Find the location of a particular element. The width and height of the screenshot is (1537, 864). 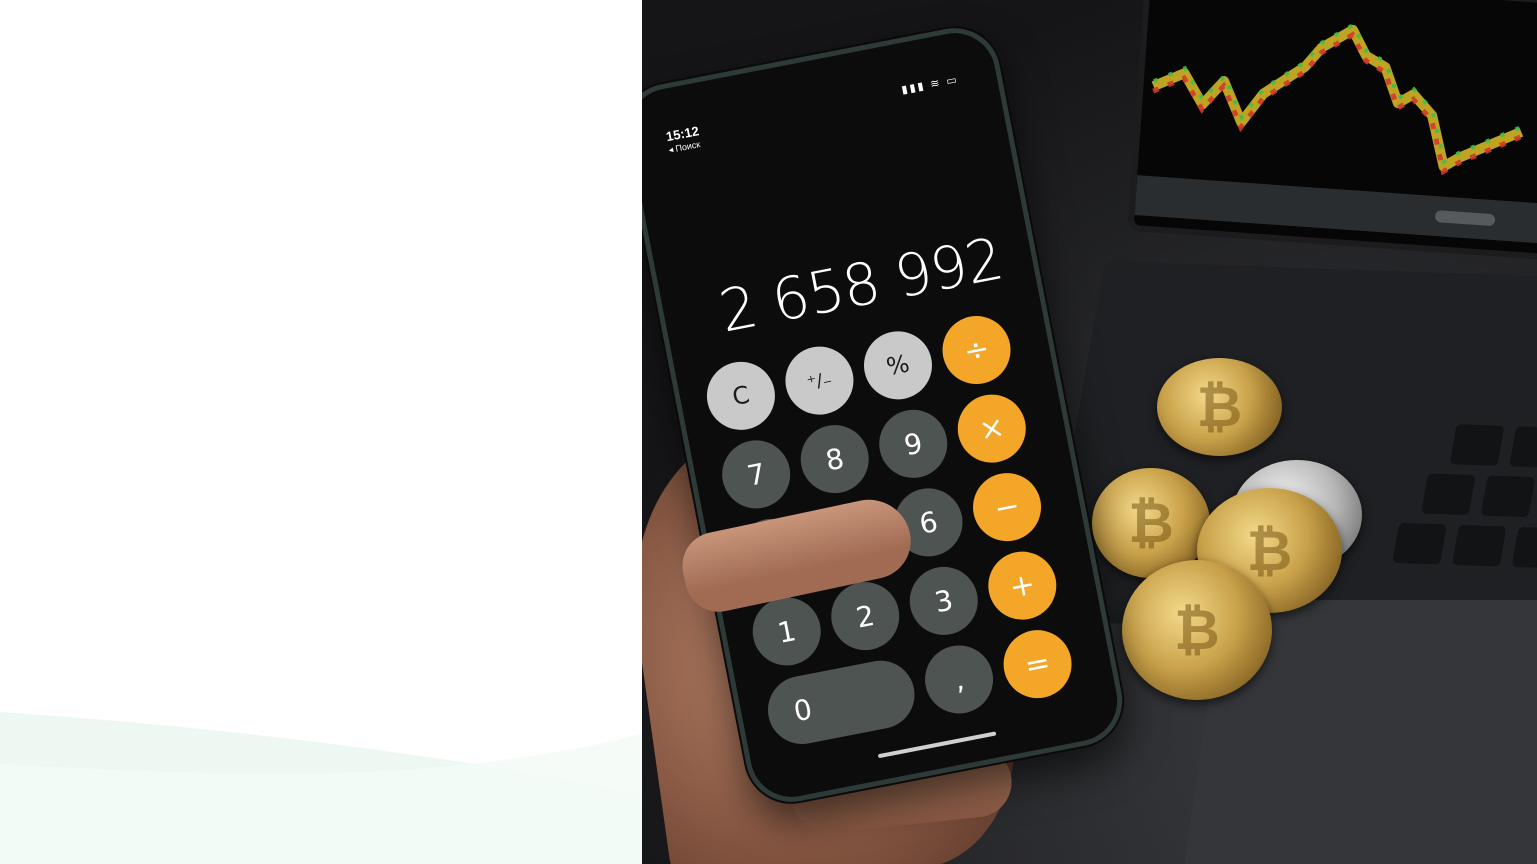

equals-button: = is located at coordinates (1037, 664).